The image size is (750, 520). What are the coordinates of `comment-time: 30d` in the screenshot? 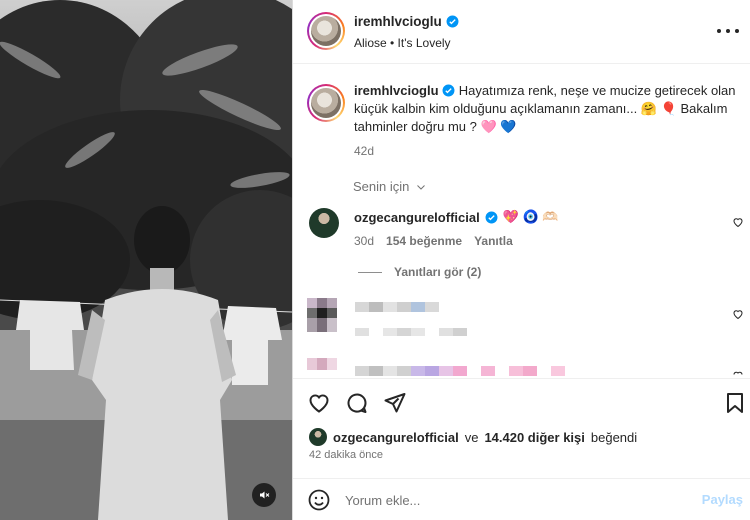 It's located at (364, 241).